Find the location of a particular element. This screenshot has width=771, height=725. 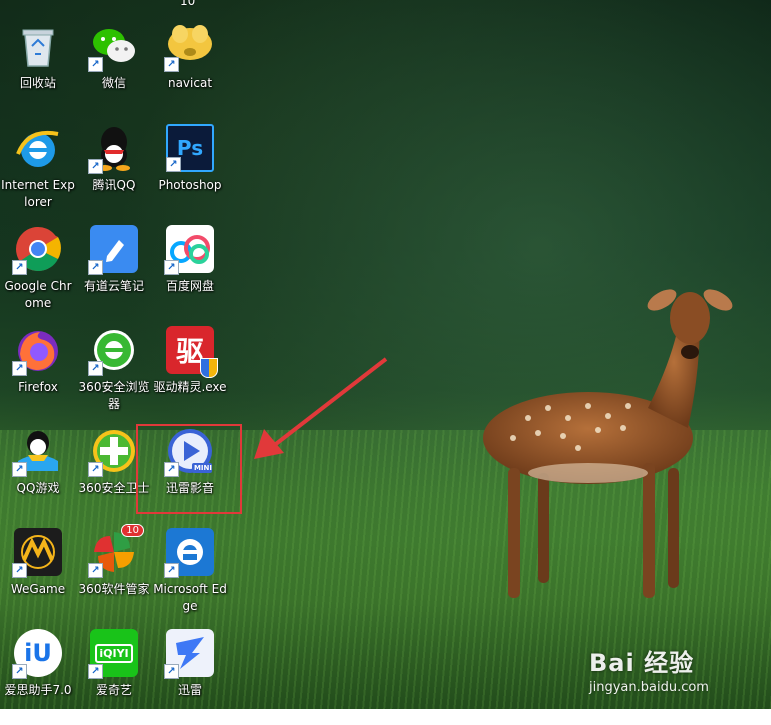

baidu-jingyan-watermark: Bai 经验 jingyan.baidu.com is located at coordinates (669, 669).